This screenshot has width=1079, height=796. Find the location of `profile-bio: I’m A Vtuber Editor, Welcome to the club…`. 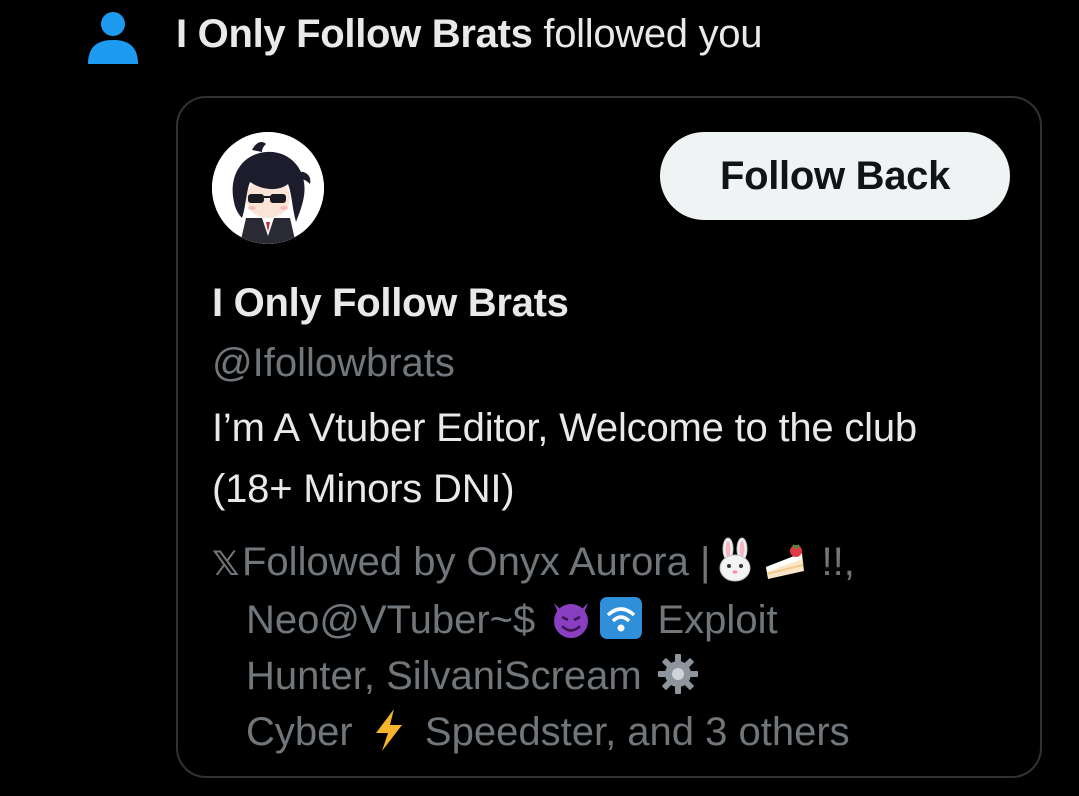

profile-bio: I’m A Vtuber Editor, Welcome to the club… is located at coordinates (564, 458).